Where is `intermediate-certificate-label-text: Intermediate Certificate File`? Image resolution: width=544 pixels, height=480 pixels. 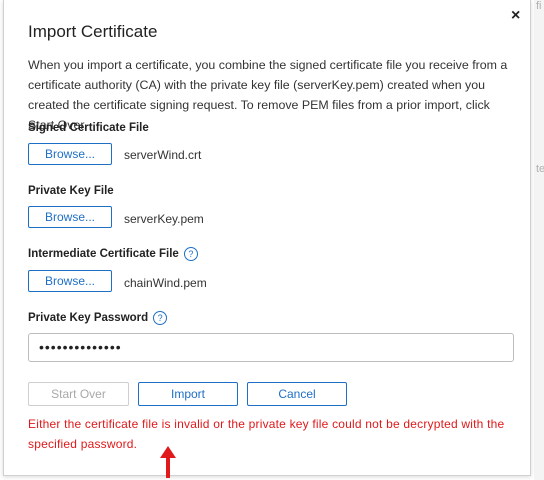 intermediate-certificate-label-text: Intermediate Certificate File is located at coordinates (103, 254).